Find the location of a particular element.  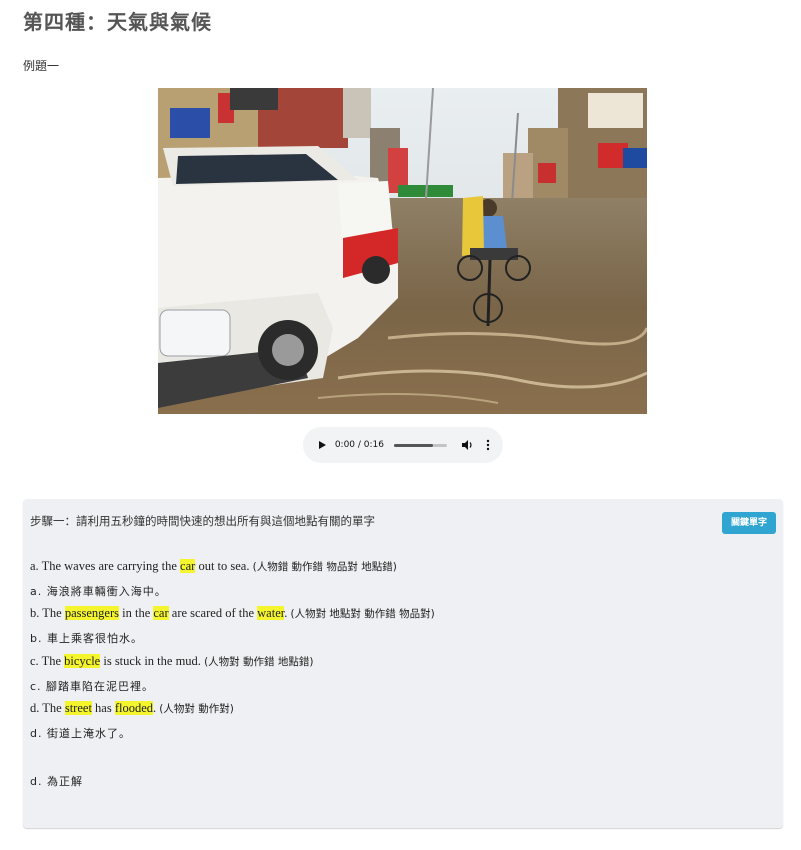

example-label: 例題一 is located at coordinates (41, 66).